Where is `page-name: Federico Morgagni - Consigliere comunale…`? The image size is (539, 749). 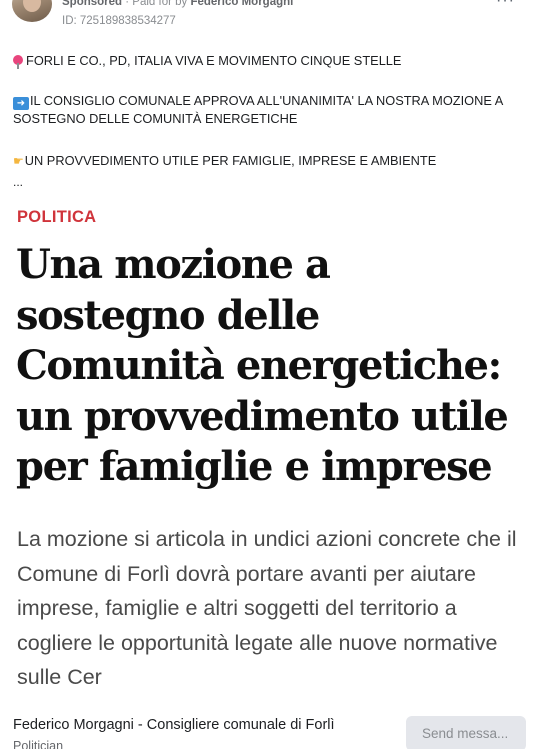 page-name: Federico Morgagni - Consigliere comunale… is located at coordinates (174, 725).